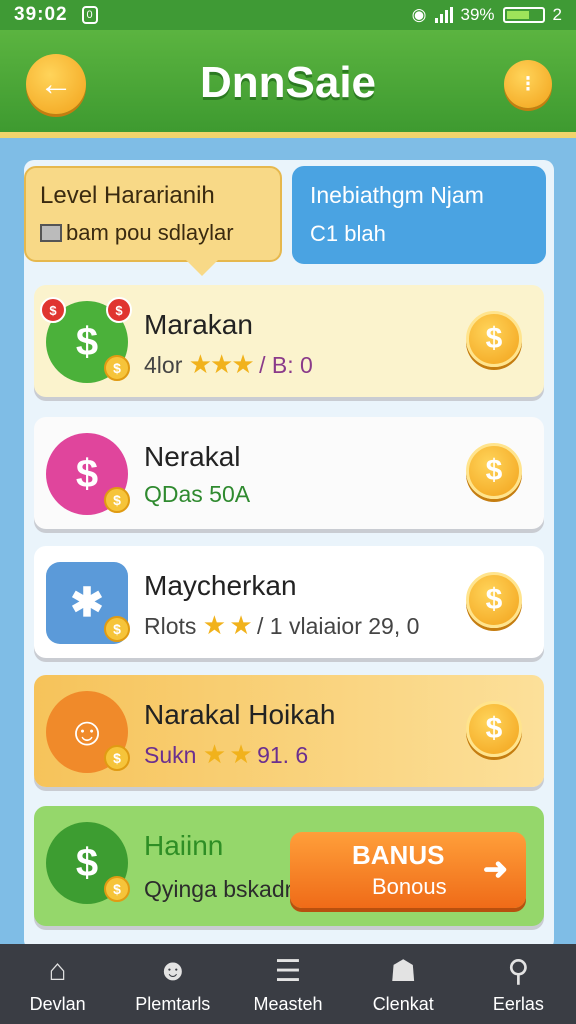 The image size is (576, 1024). Describe the element at coordinates (88, 474) in the screenshot. I see `dollar-bubble-icon: $ $` at that location.